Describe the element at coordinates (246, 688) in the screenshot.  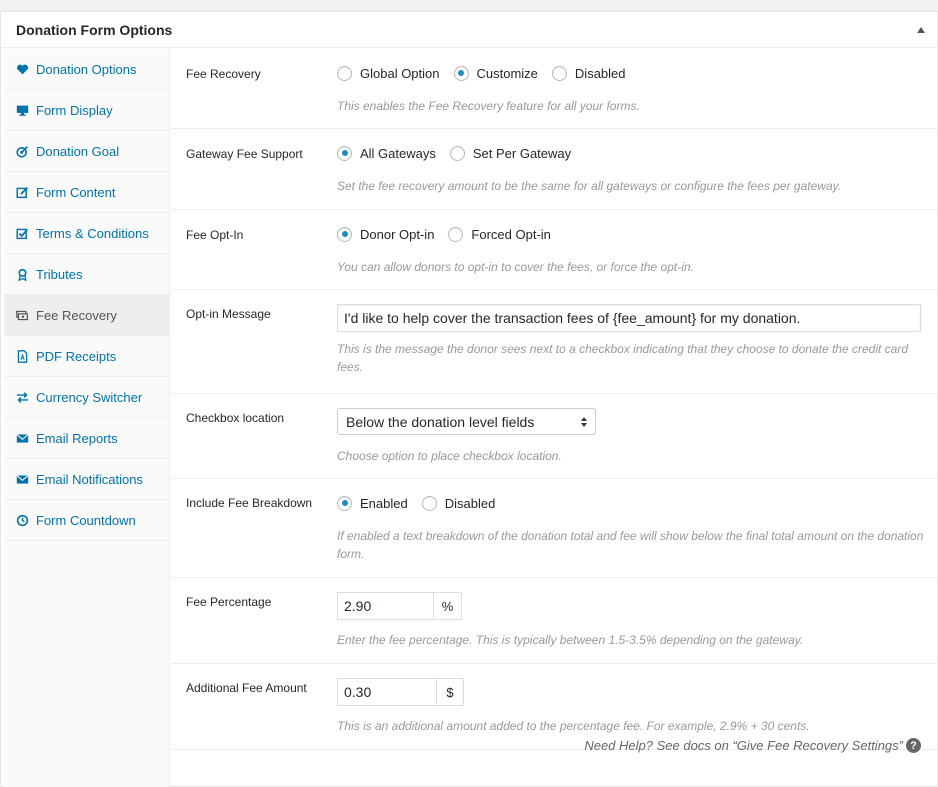
I see `additional-fee-label: Additional Fee Amount` at that location.